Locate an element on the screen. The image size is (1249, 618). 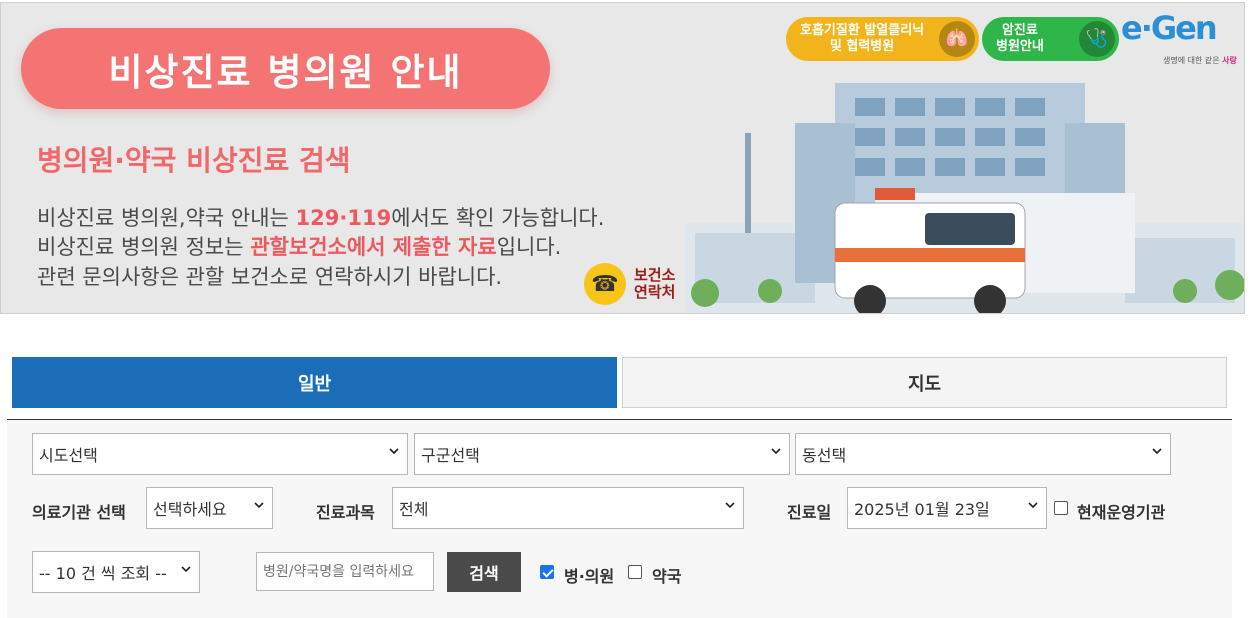
desc-text: 입니다. is located at coordinates (529, 247).